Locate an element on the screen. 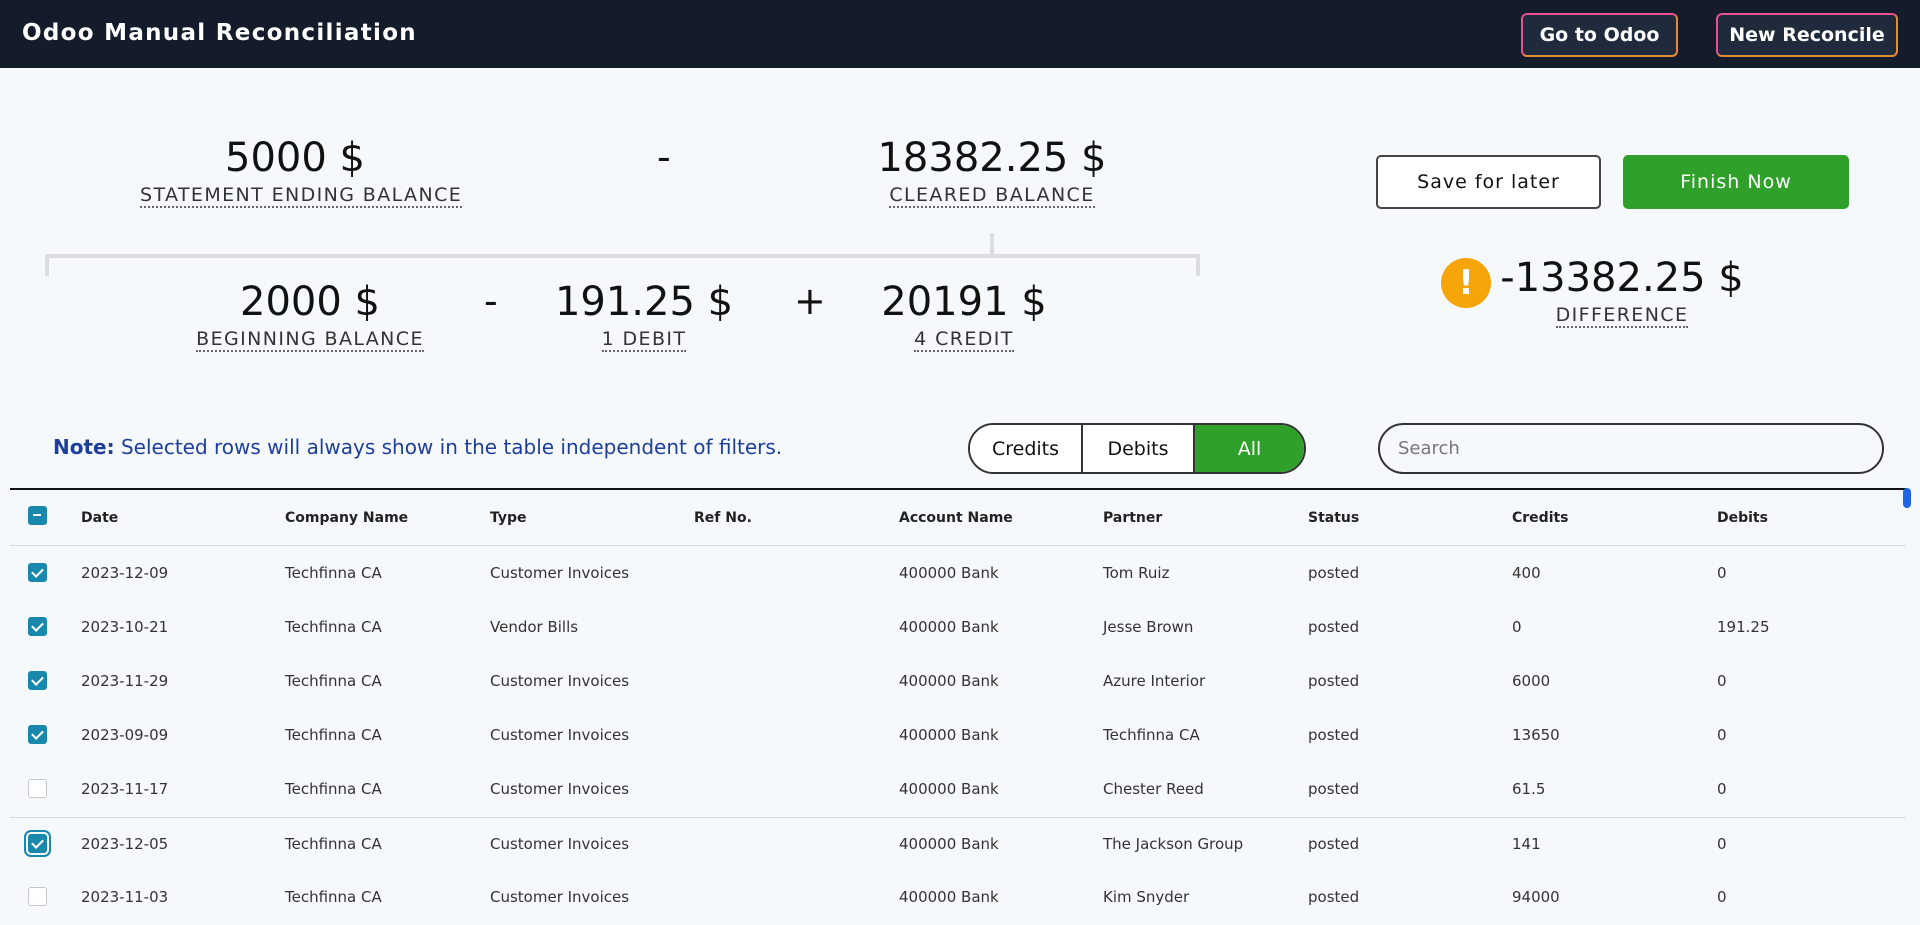  filter-credits-button: Credits is located at coordinates (1026, 448).